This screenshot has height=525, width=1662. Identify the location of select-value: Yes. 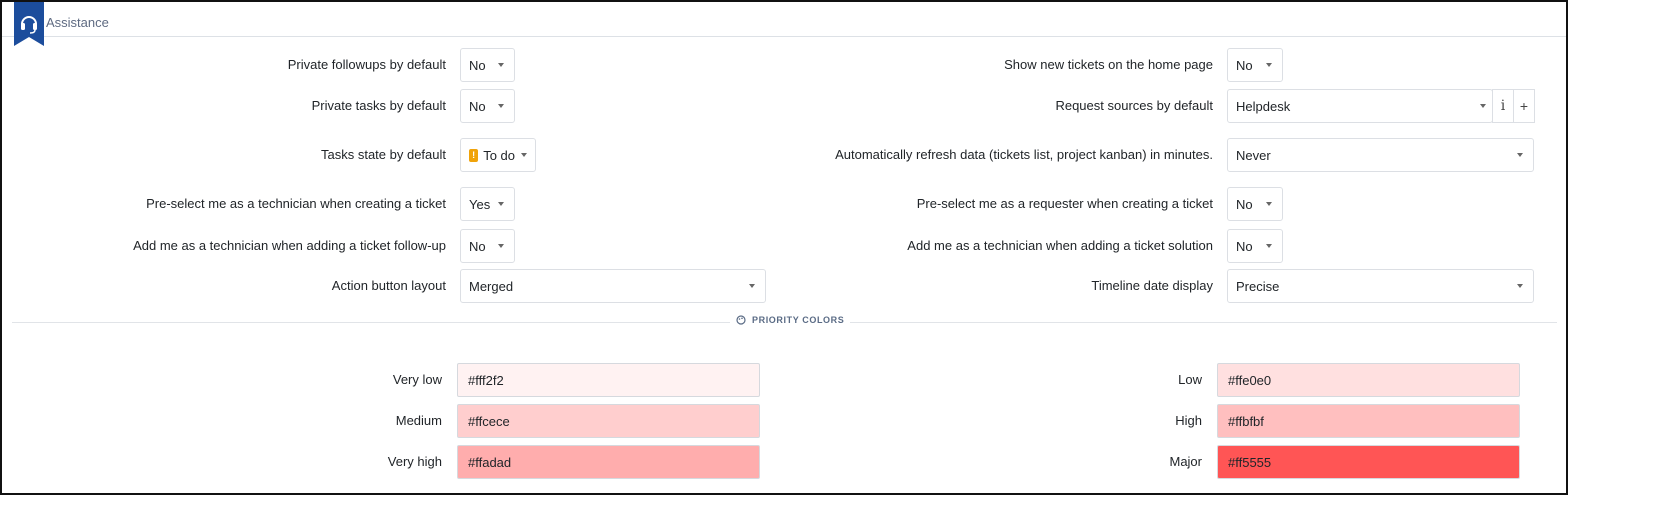
(480, 204).